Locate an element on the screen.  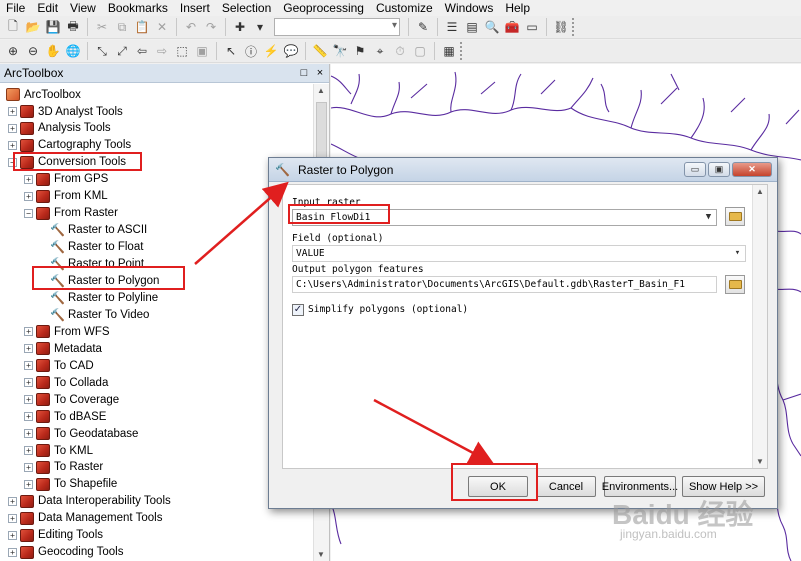
tree-item: + Geocoding Tools is located at coordinates (65, 552).